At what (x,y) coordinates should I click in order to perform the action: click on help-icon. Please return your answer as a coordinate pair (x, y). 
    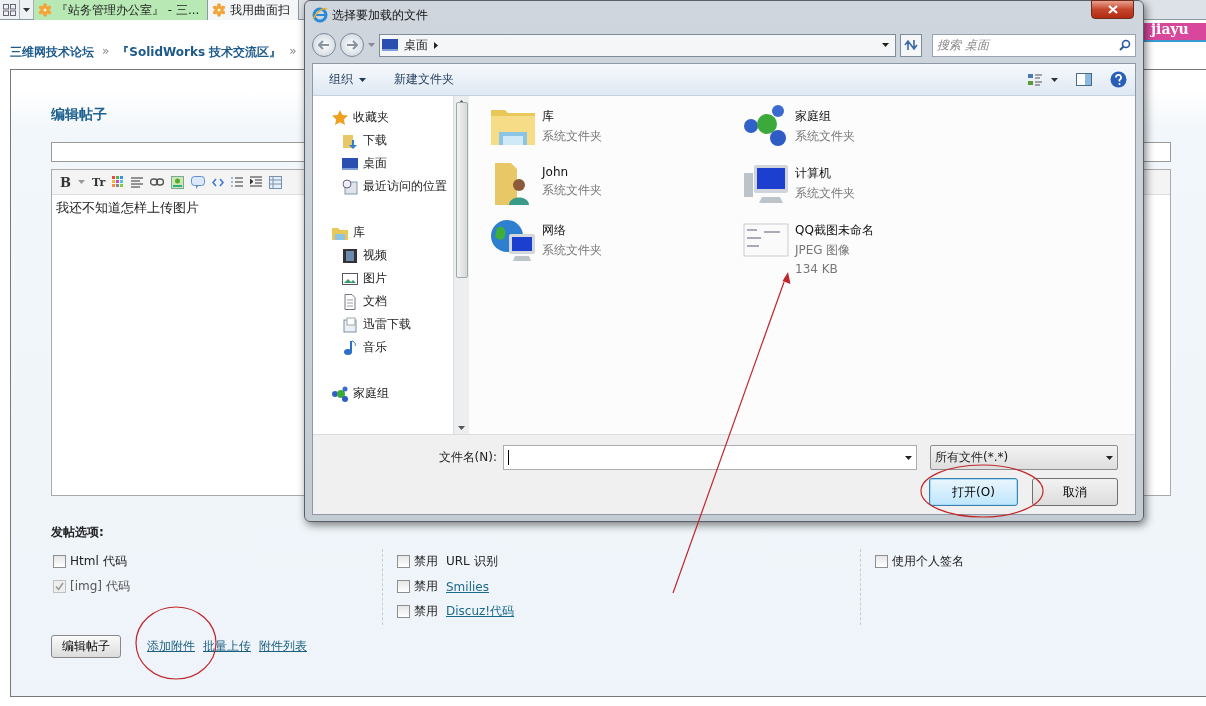
    Looking at the image, I should click on (1118, 79).